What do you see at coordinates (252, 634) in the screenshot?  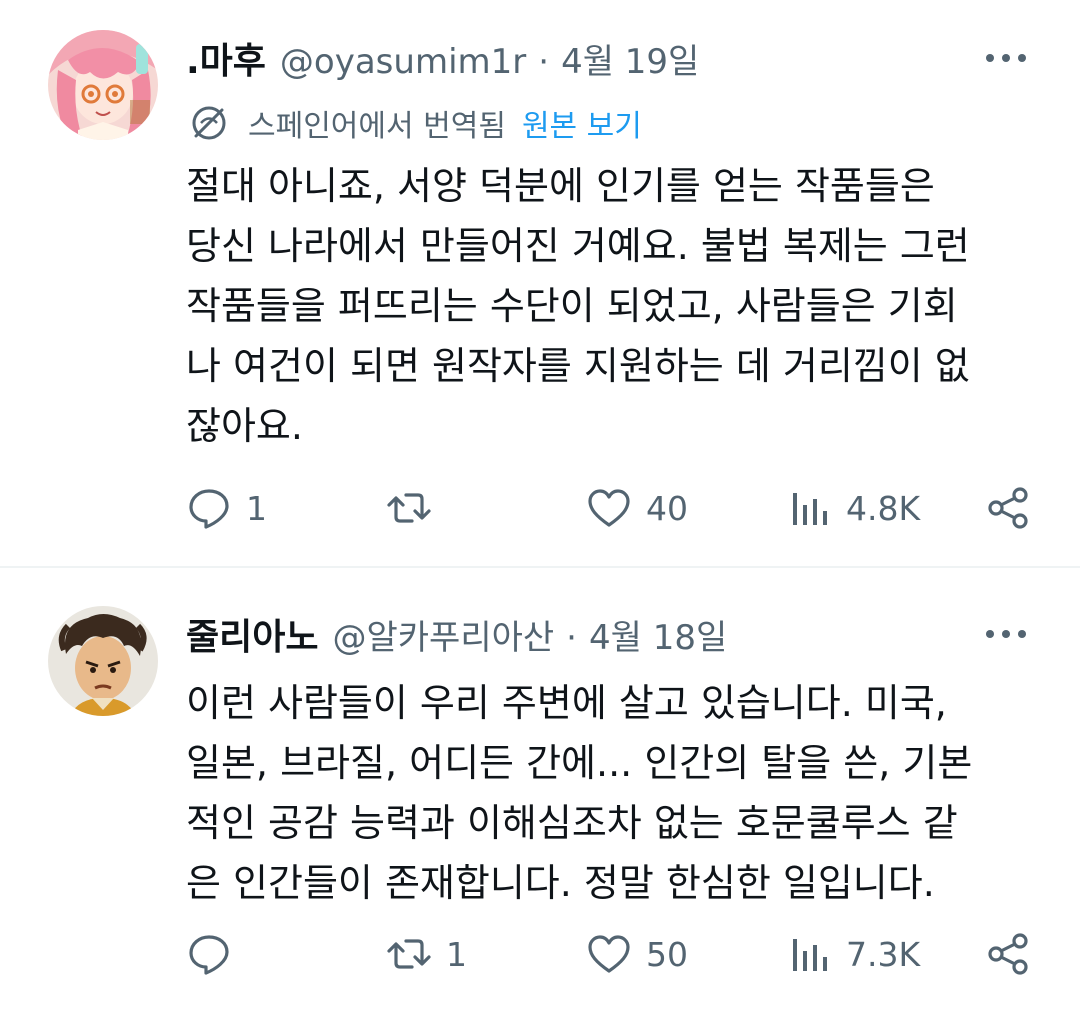 I see `display-name: 줄리아노` at bounding box center [252, 634].